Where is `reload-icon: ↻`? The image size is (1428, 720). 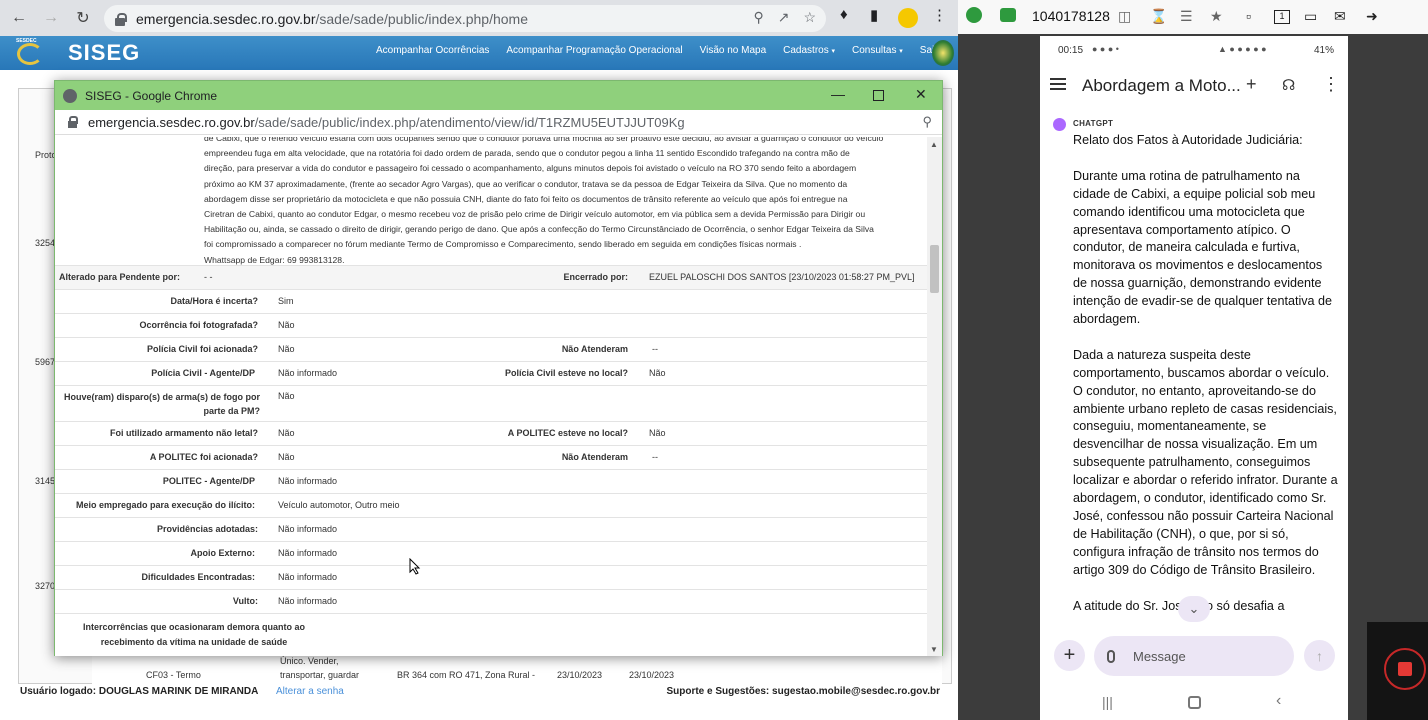 reload-icon: ↻ is located at coordinates (83, 18).